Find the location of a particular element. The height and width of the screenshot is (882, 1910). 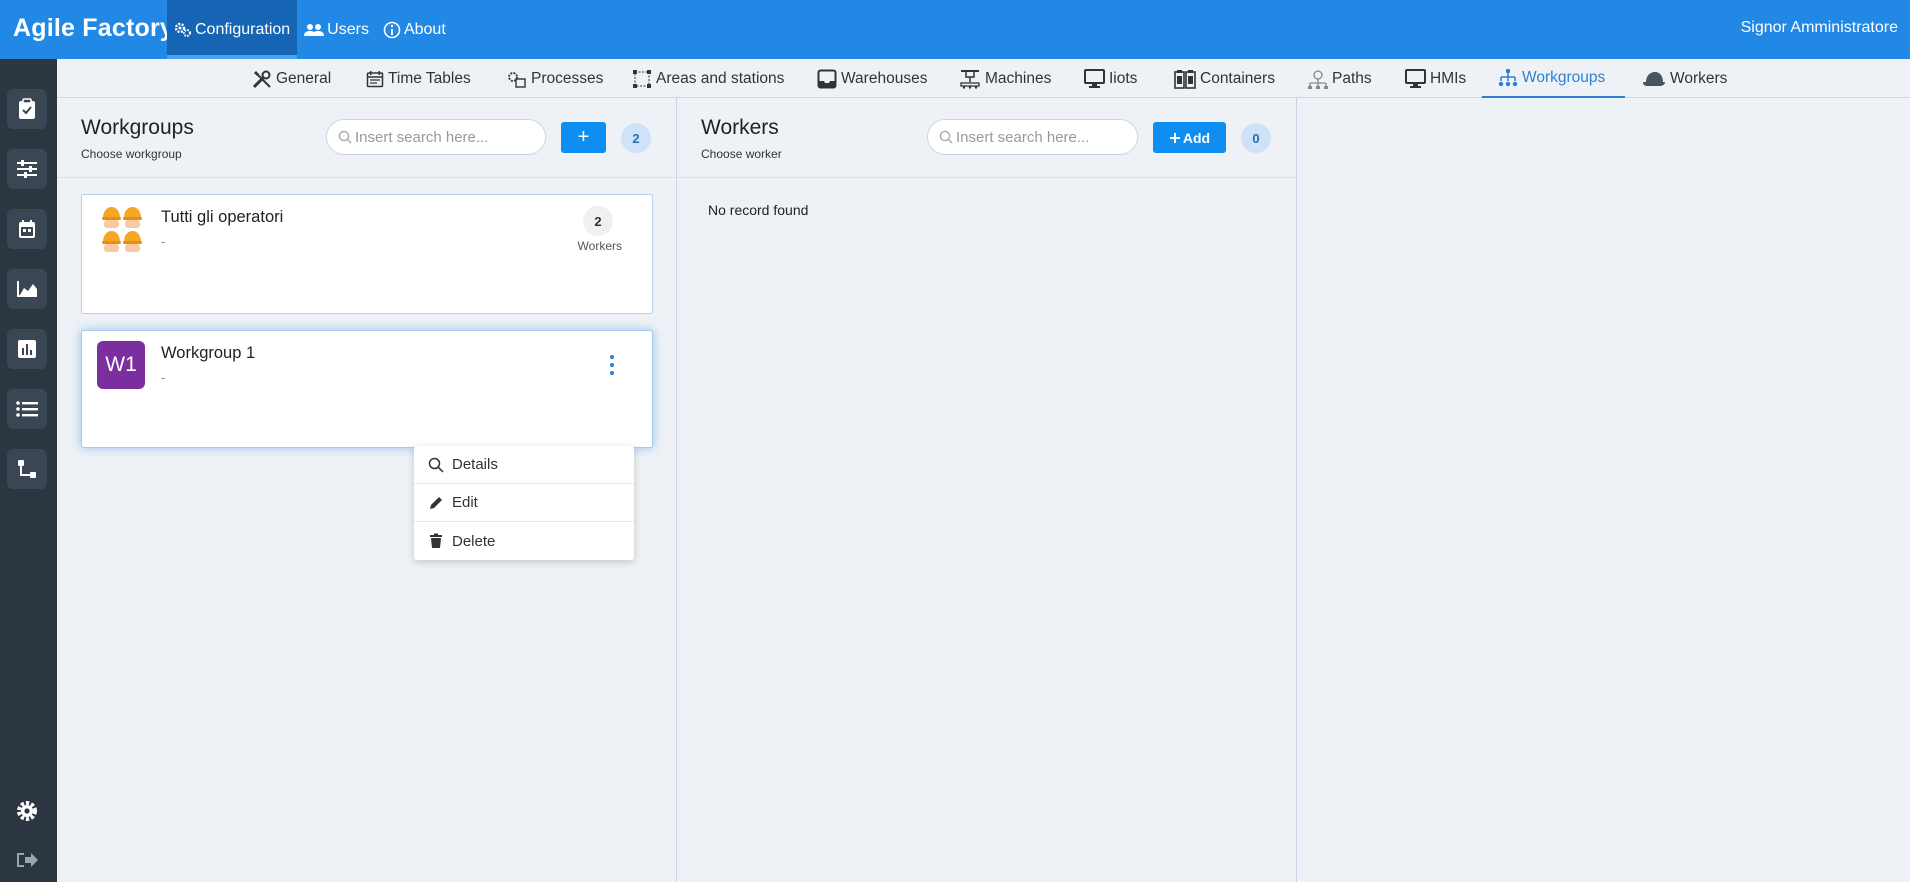

sidebar-logout-button is located at coordinates (27, 860).